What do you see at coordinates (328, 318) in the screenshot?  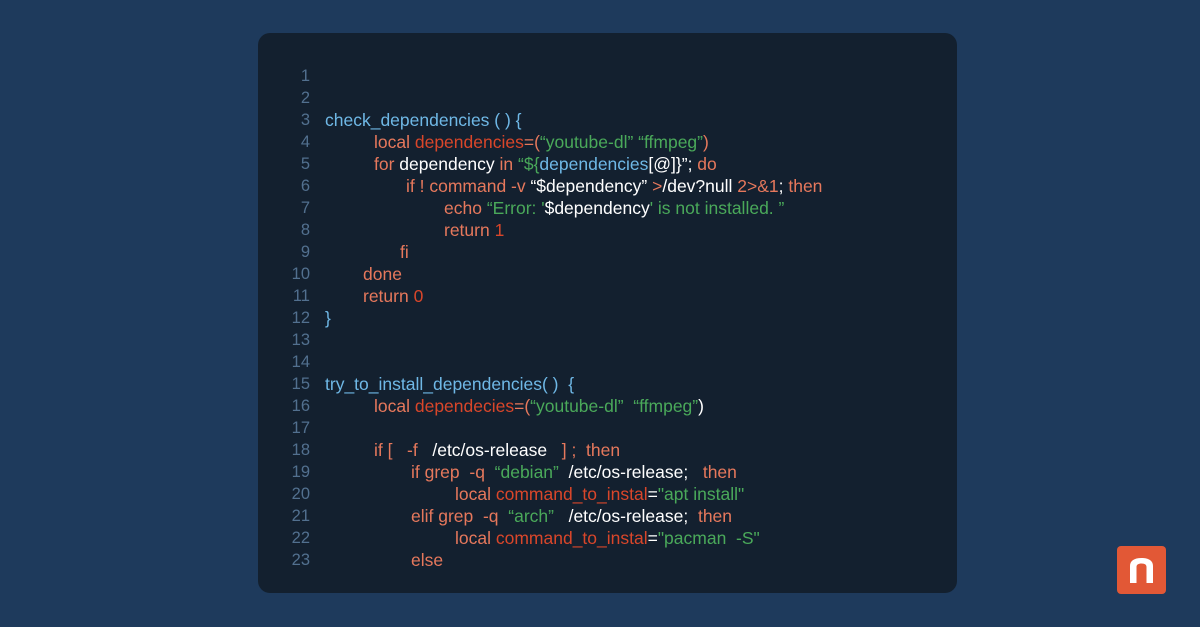 I see `code-text: }` at bounding box center [328, 318].